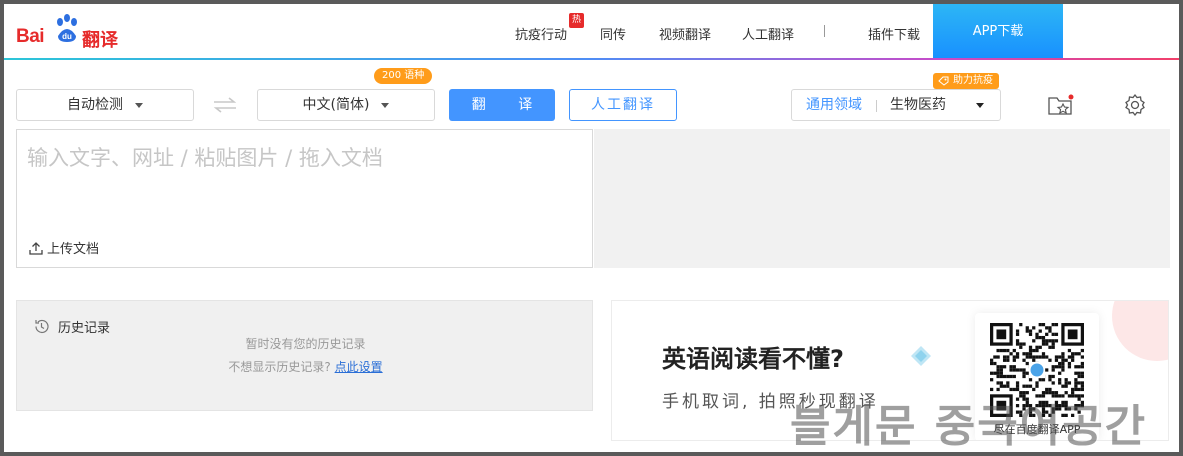  What do you see at coordinates (502, 105) in the screenshot?
I see `translate-button: 翻 译` at bounding box center [502, 105].